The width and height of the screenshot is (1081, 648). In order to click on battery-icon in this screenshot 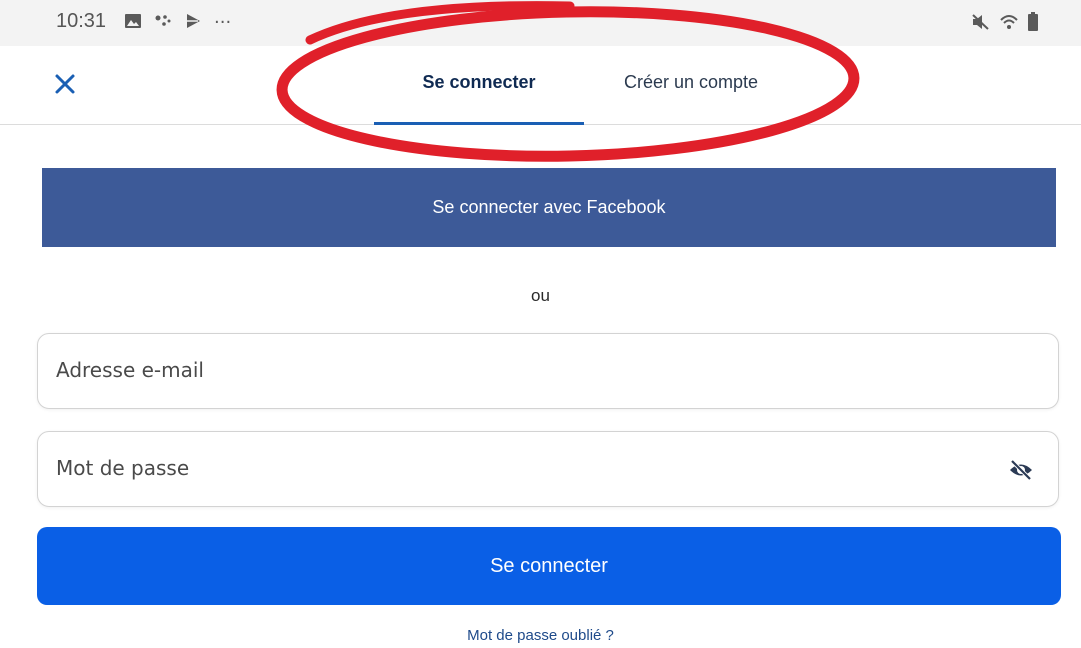, I will do `click(1033, 24)`.